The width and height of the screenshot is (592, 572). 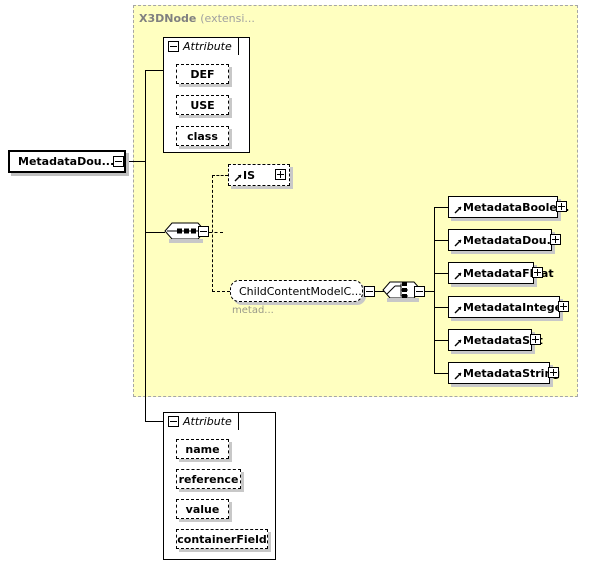 I want to click on metadata-boolean-reference-arrow-icon, so click(x=458, y=207).